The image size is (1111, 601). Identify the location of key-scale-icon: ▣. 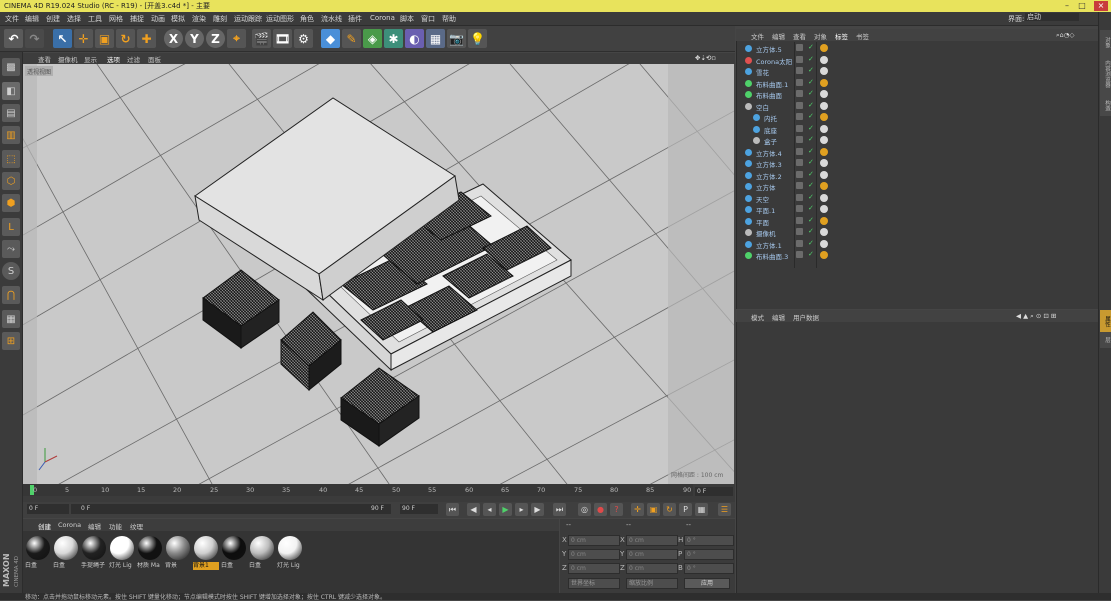
(653, 509).